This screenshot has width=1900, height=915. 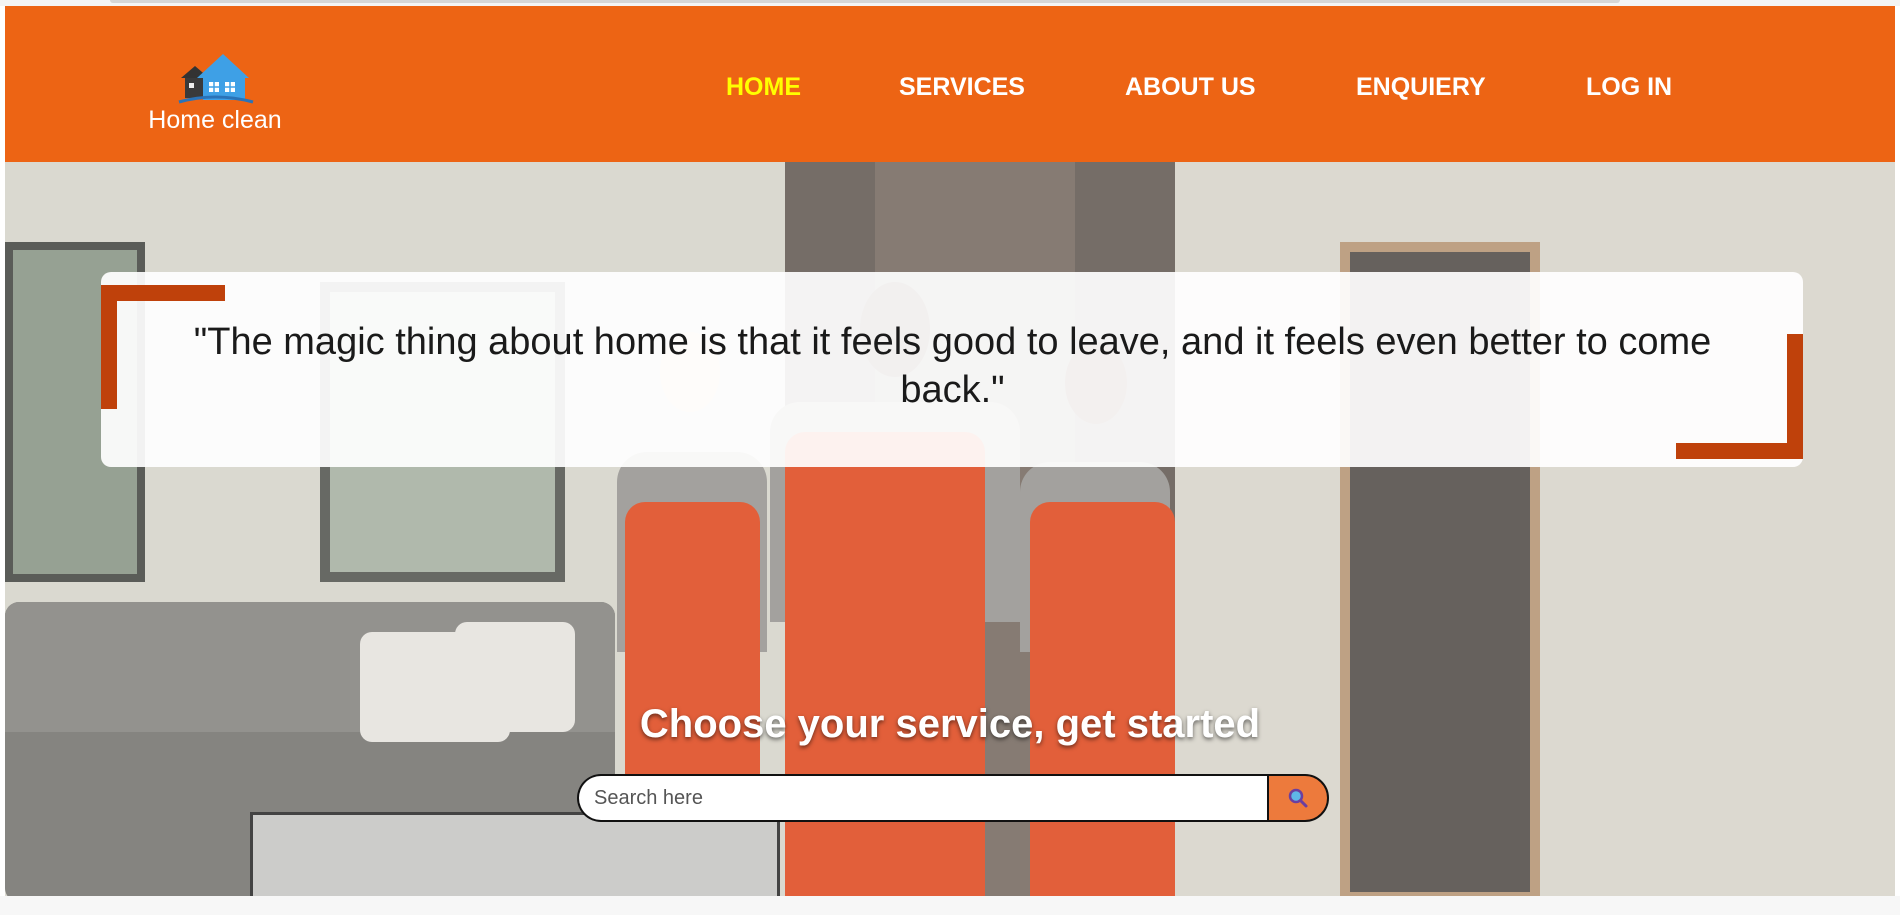 What do you see at coordinates (1629, 87) in the screenshot?
I see `nav-log-in: LOG IN` at bounding box center [1629, 87].